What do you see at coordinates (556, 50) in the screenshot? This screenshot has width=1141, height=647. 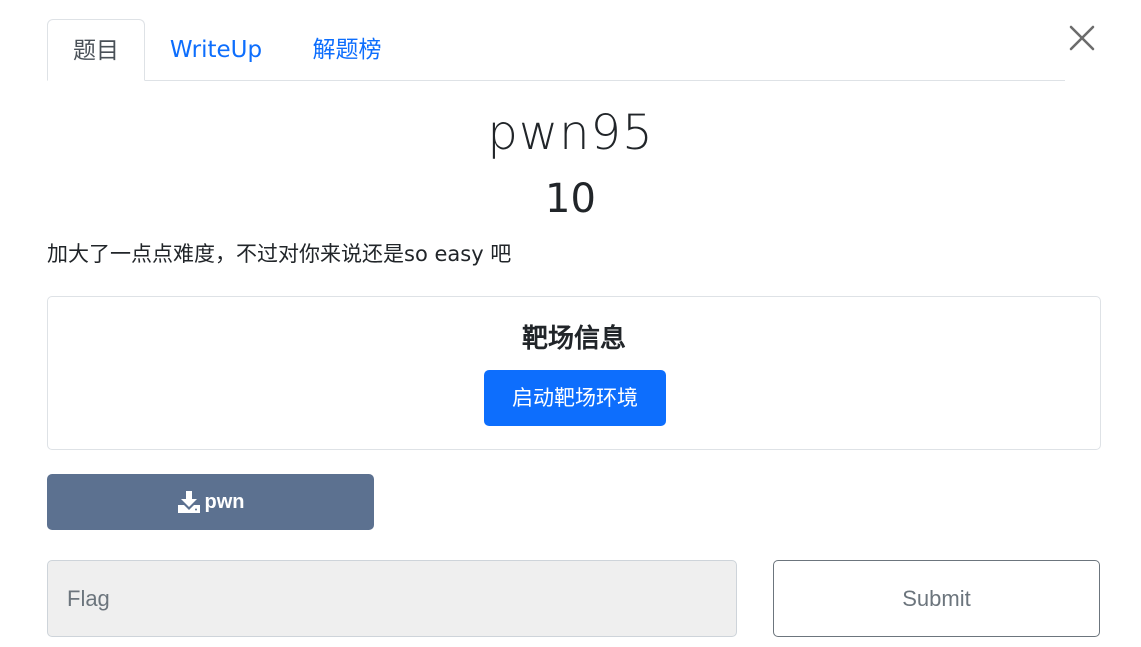 I see `challenge-tabs: 题目 WriteUp 解题榜` at bounding box center [556, 50].